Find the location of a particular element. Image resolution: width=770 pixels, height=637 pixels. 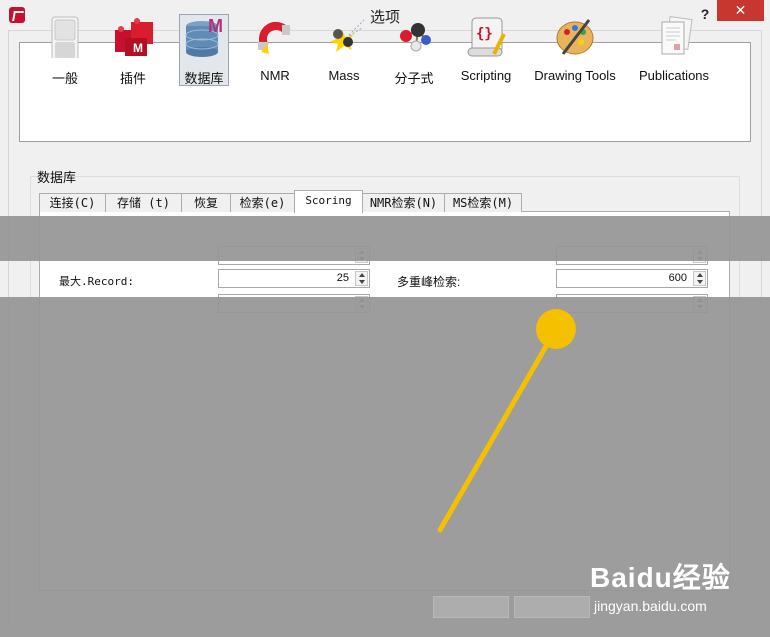

molecule-icon is located at coordinates (414, 37).